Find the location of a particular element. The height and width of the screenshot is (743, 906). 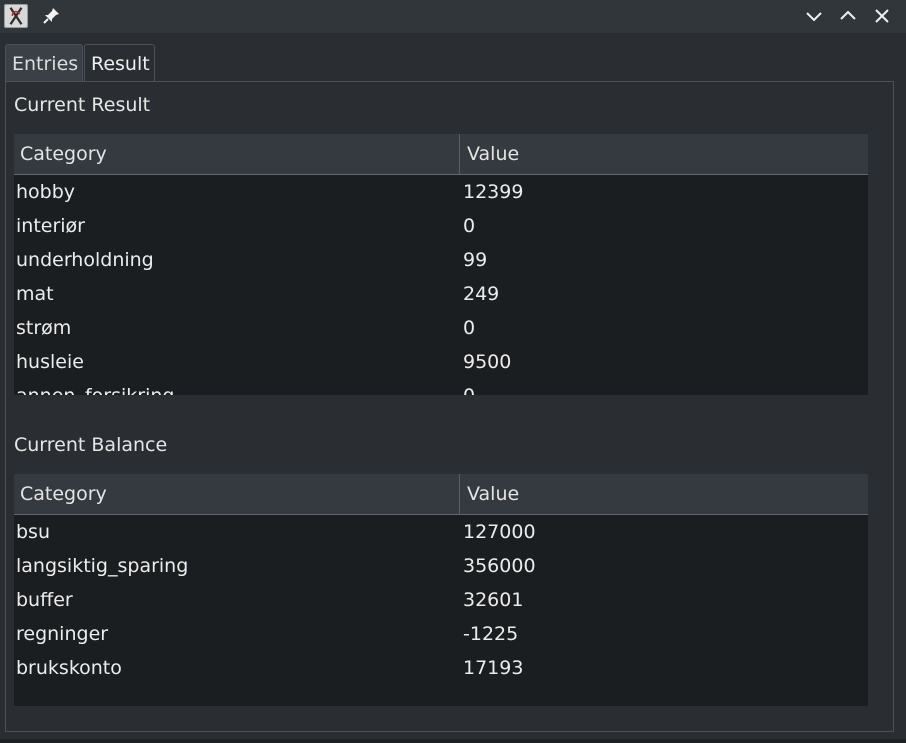

value-cell: -1225 is located at coordinates (491, 634).